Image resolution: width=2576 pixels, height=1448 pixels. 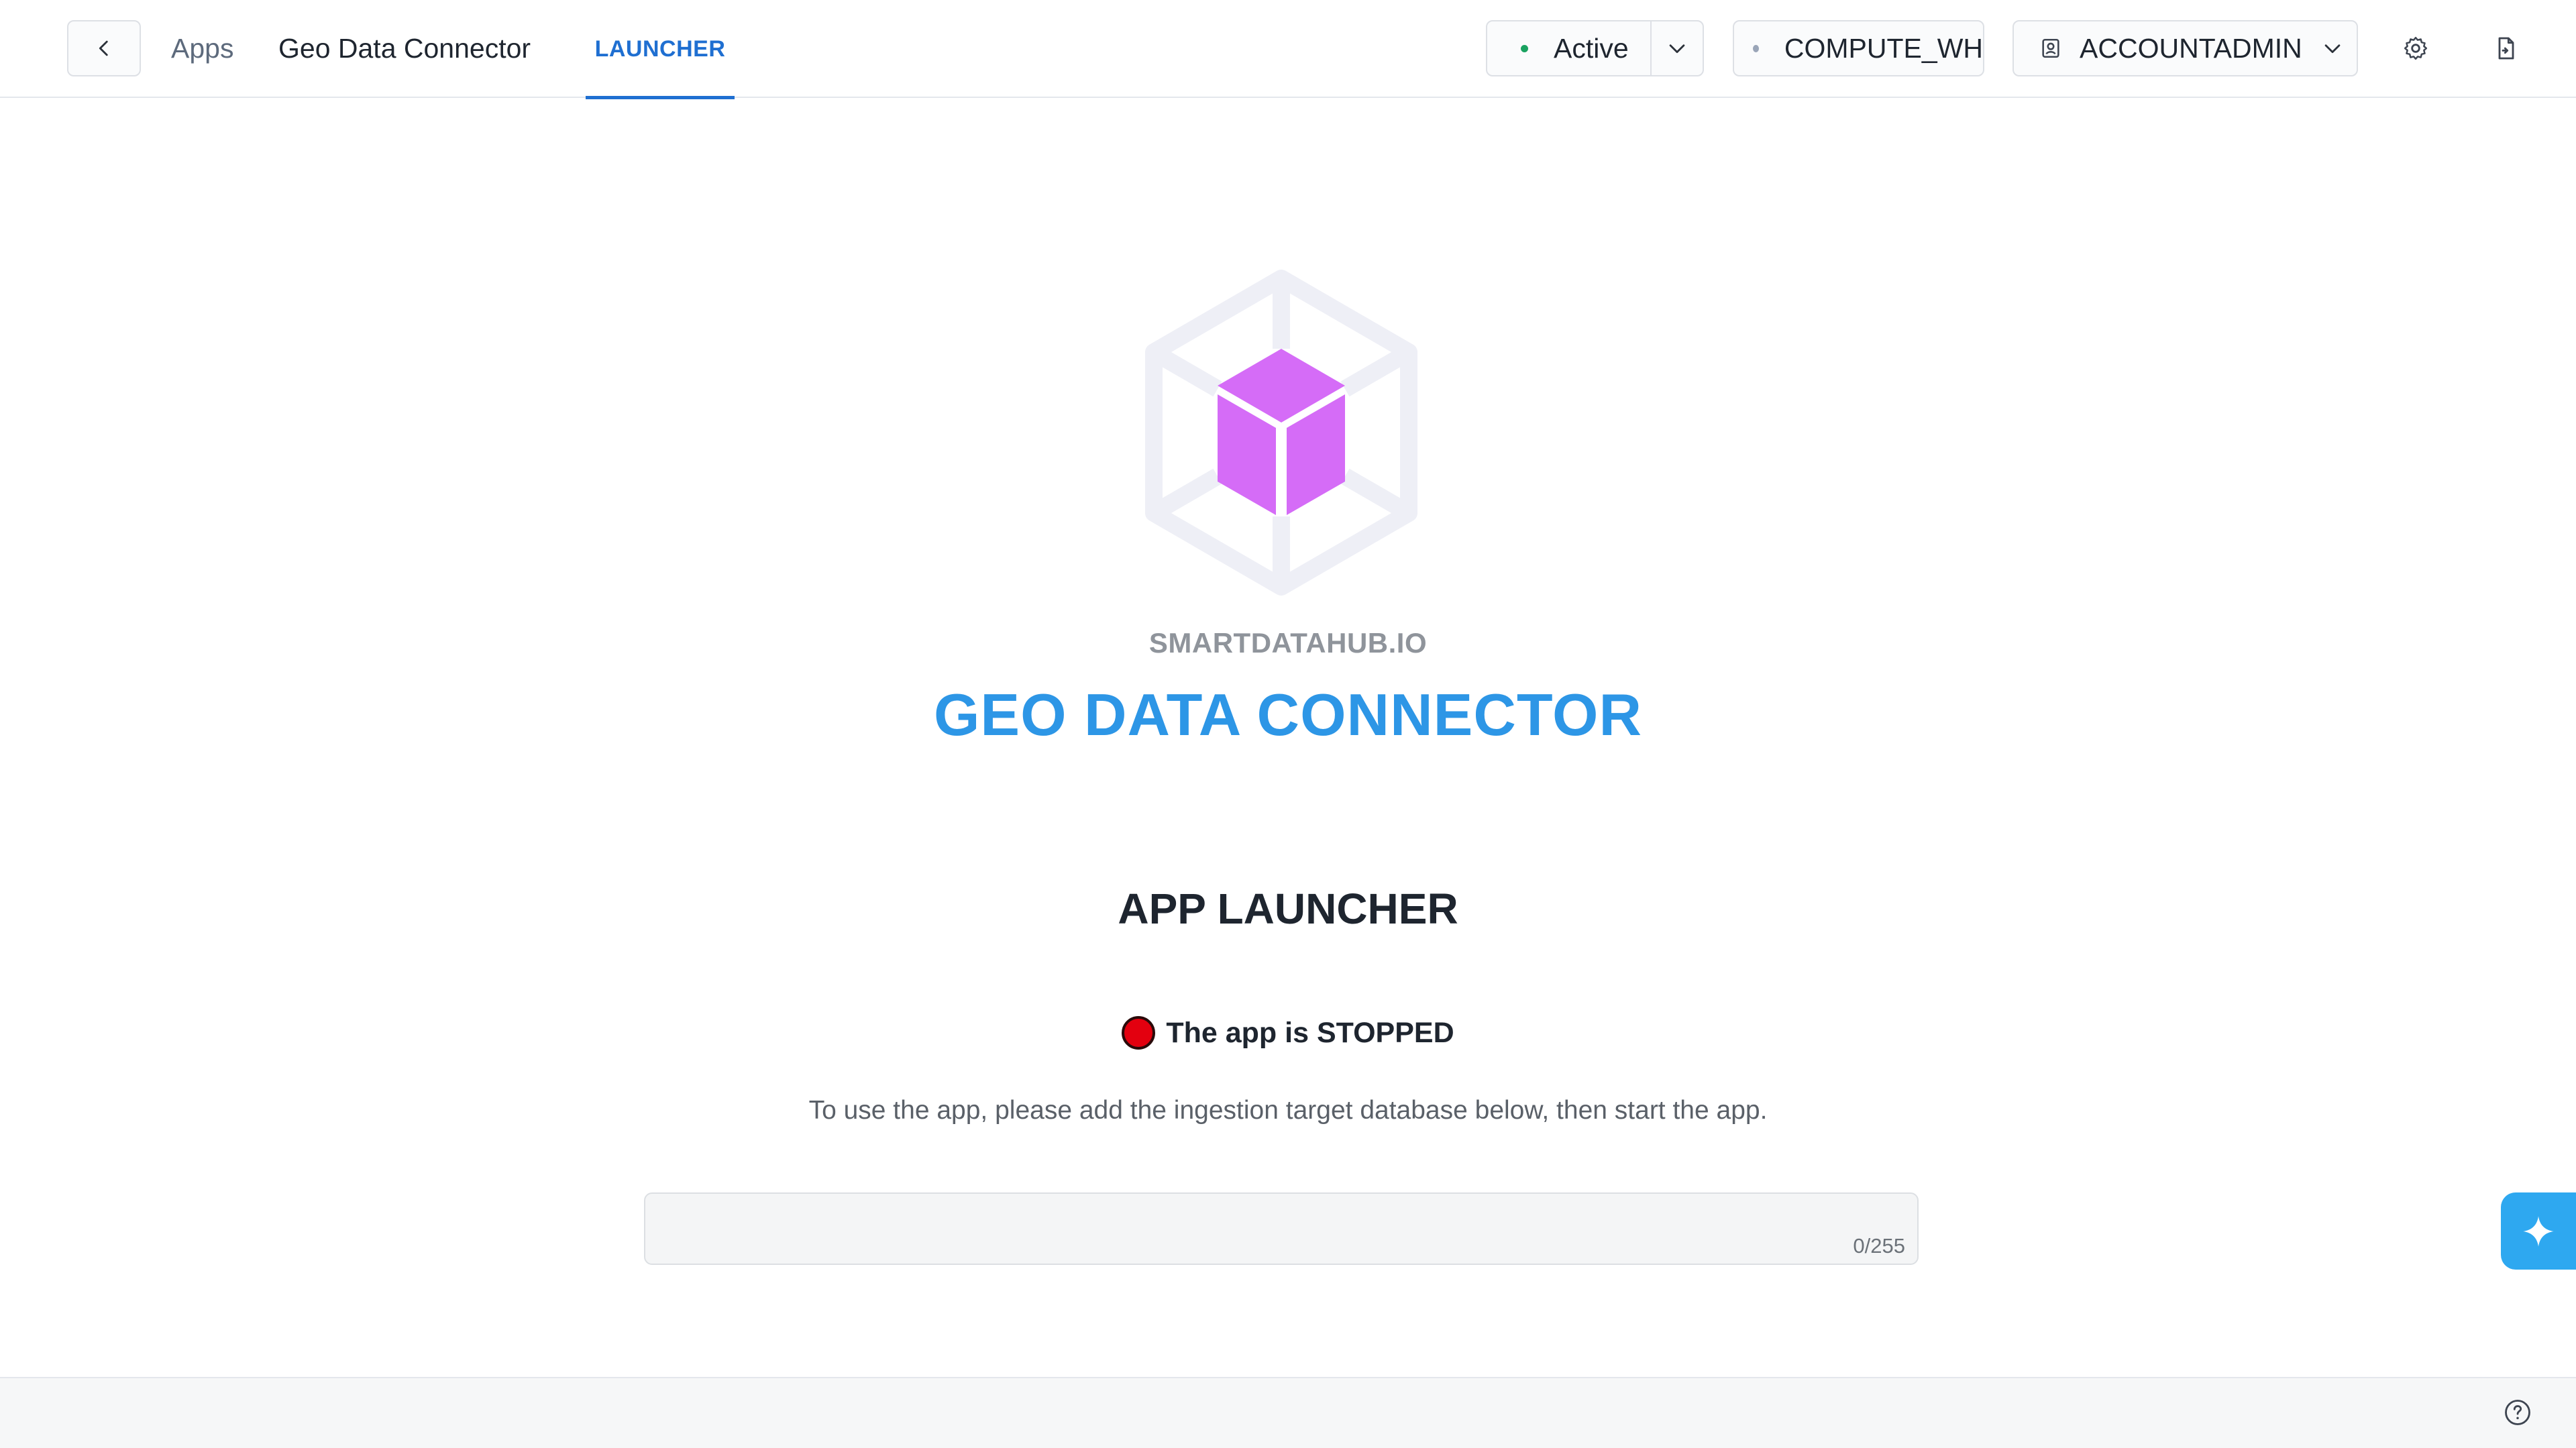 I want to click on breadcrumb-apps: Apps, so click(x=202, y=48).